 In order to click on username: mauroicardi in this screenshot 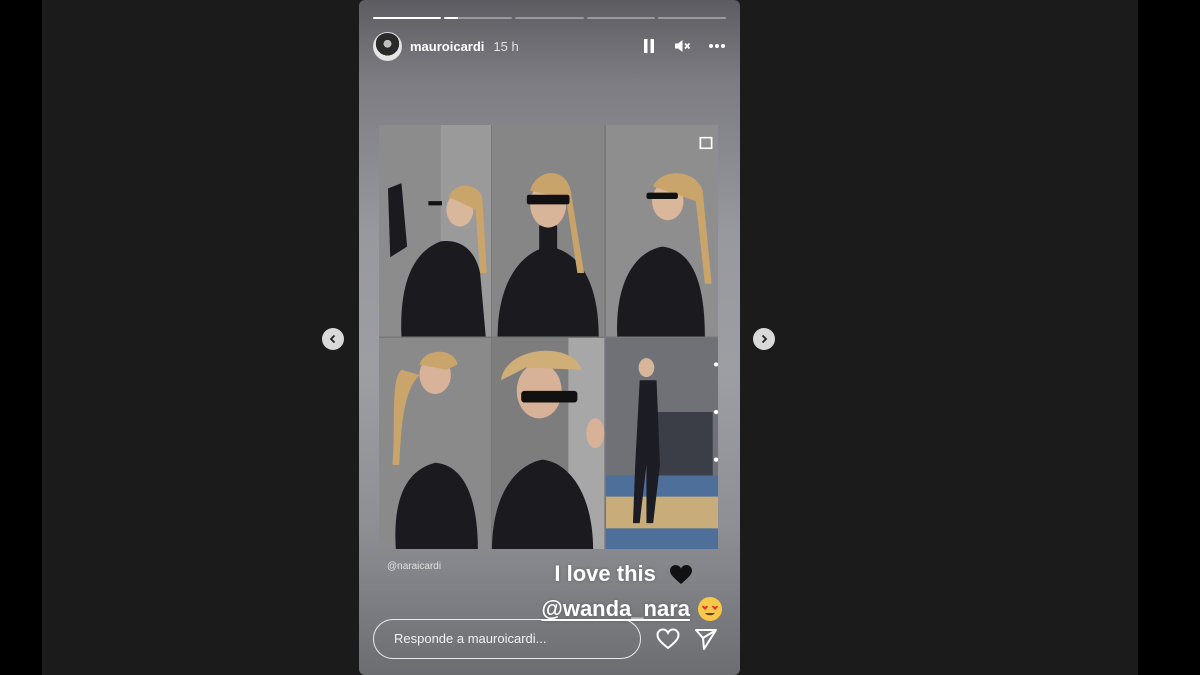, I will do `click(447, 46)`.